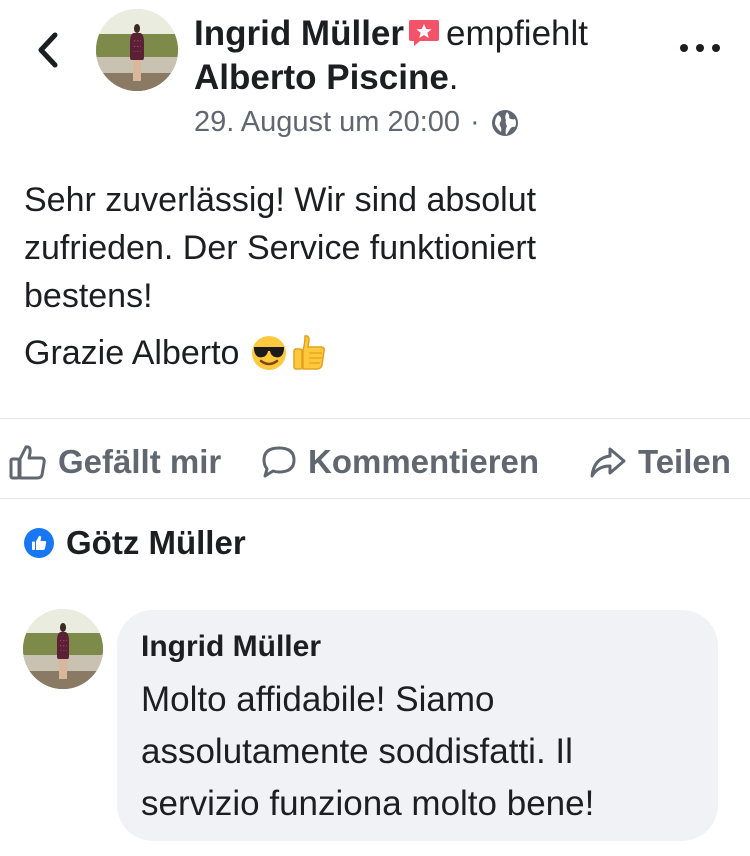 The height and width of the screenshot is (856, 750). Describe the element at coordinates (424, 33) in the screenshot. I see `recommend-star-icon` at that location.